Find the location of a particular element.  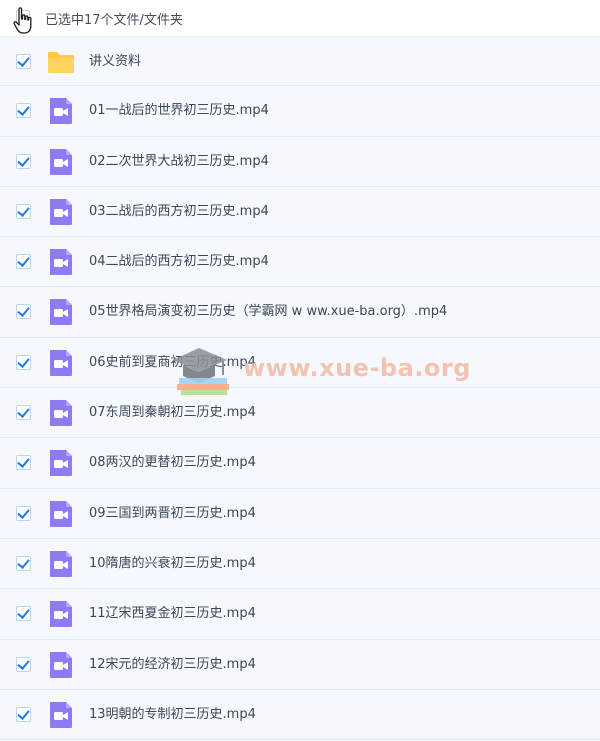

file-name: 05世界格局演变初三历史（学霸网 w ww.xue-ba.org）.mp4 is located at coordinates (268, 312).